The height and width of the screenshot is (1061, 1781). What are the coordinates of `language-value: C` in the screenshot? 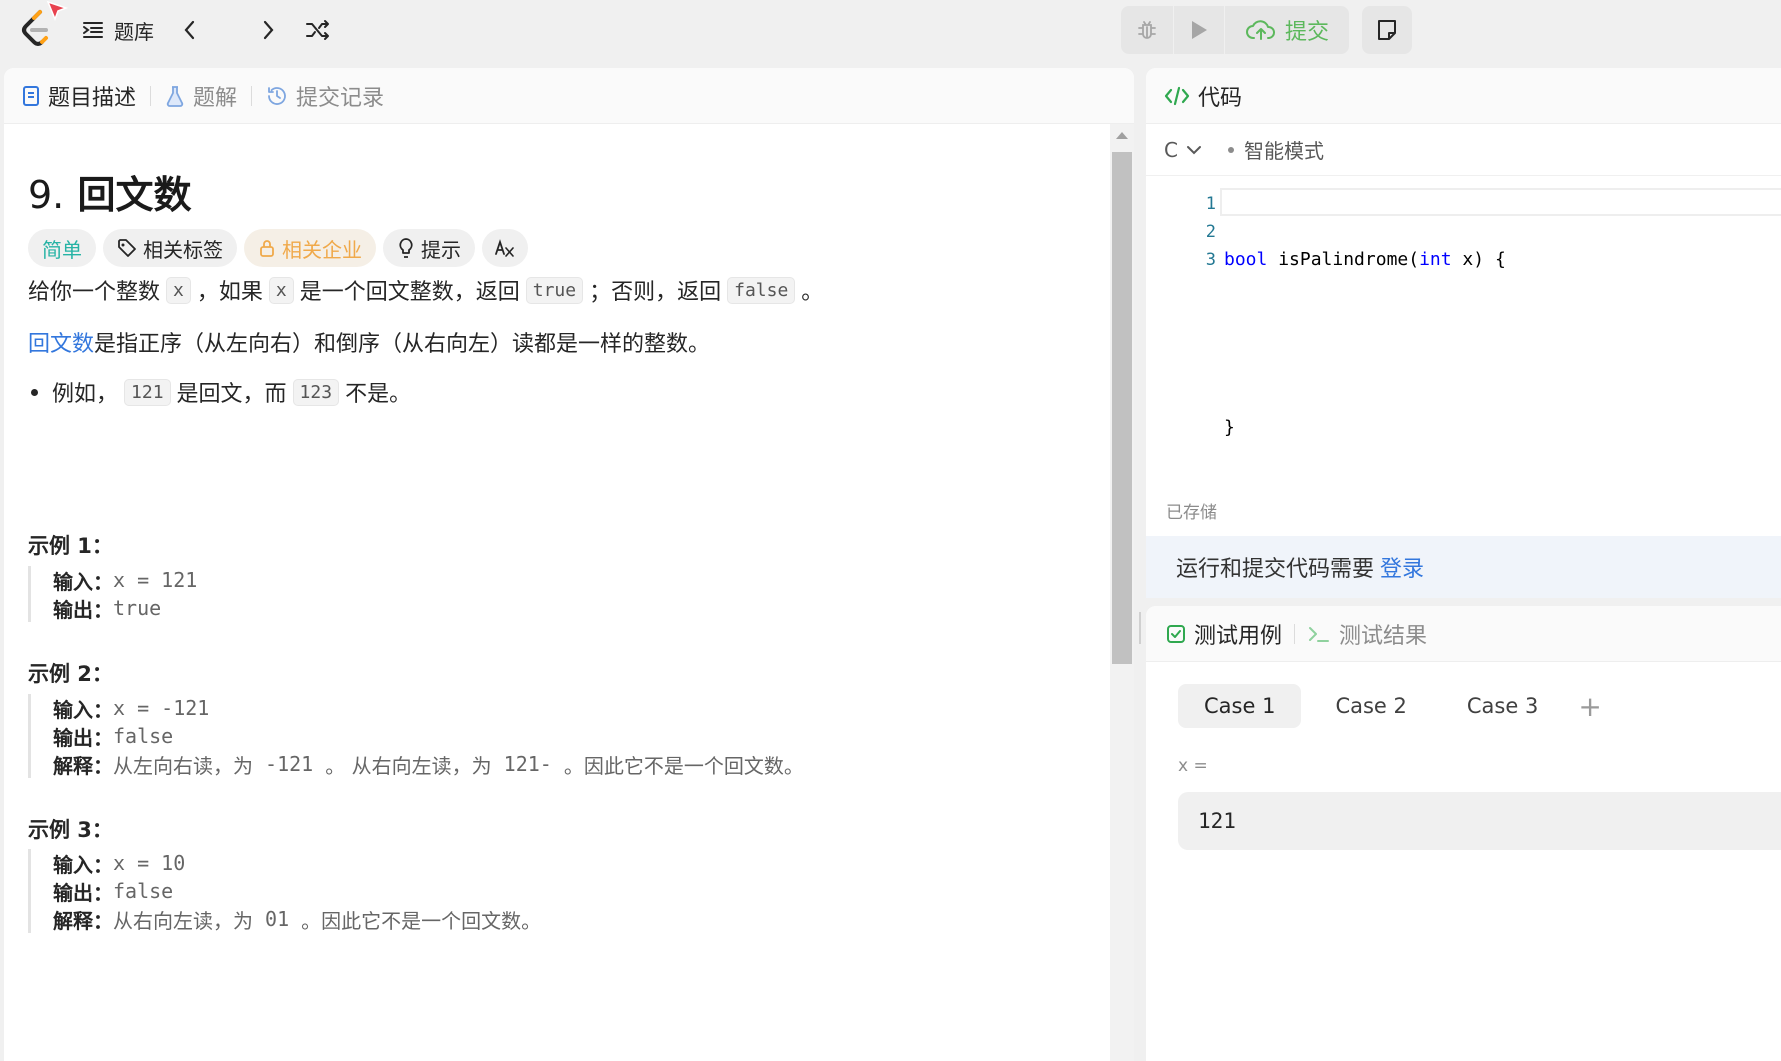 It's located at (1171, 149).